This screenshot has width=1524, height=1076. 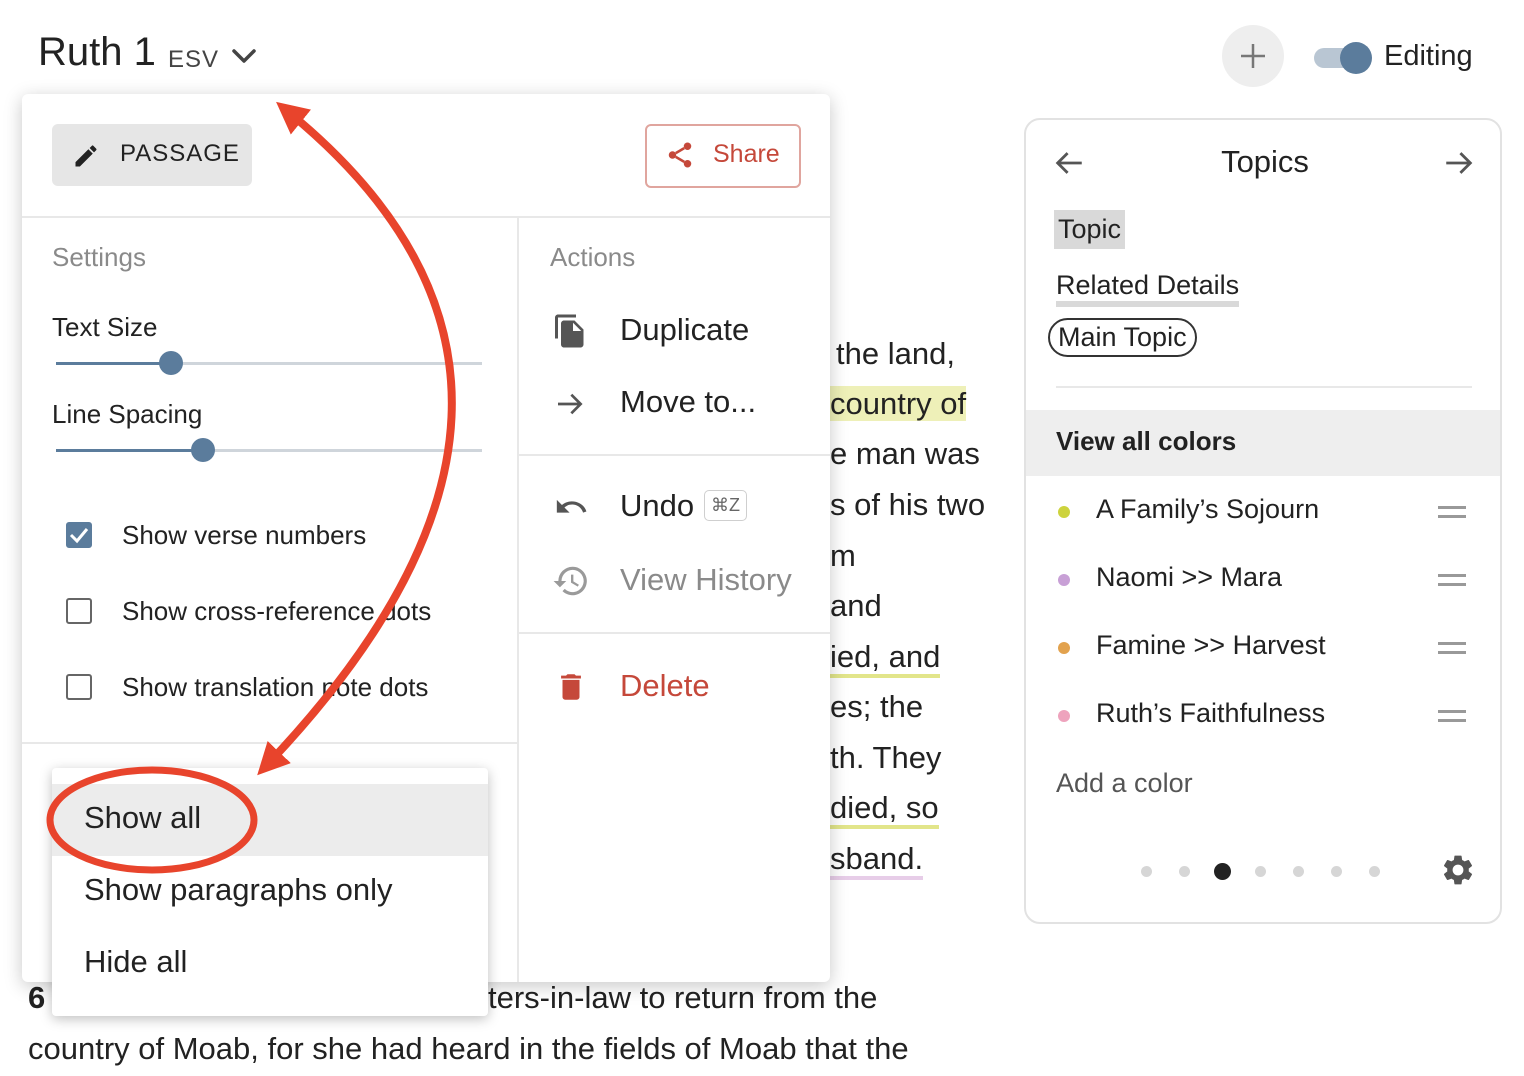 I want to click on translation-note-label: Show translation note dots, so click(x=275, y=687).